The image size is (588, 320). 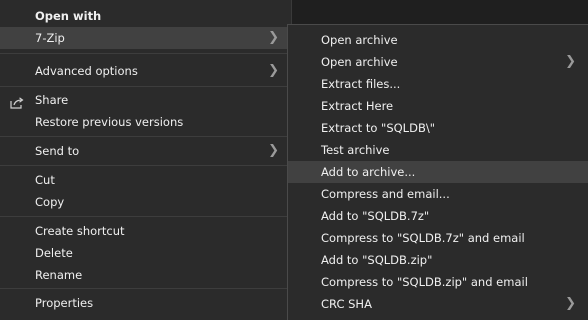 I want to click on menu-item-advanced-options: Advanced options ❯, so click(x=145, y=71).